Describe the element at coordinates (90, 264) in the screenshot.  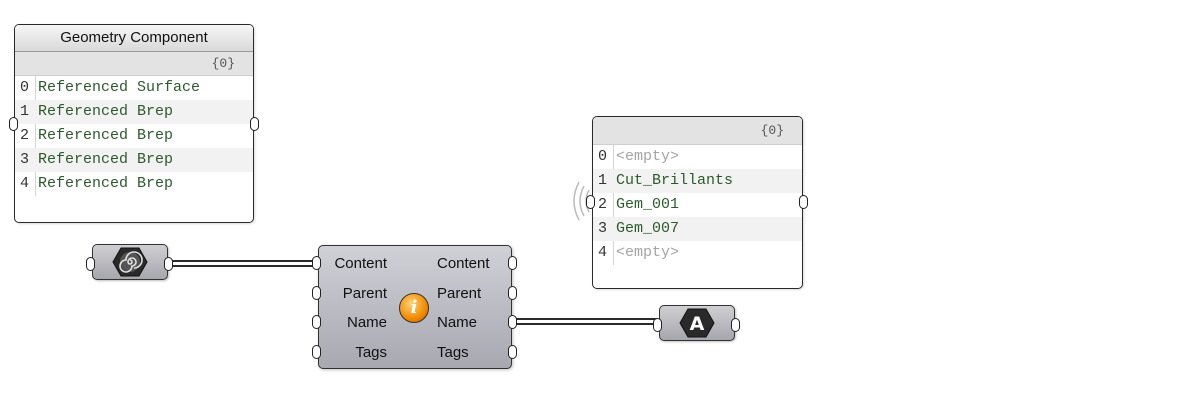
I see `geometry-param-input-grip` at that location.